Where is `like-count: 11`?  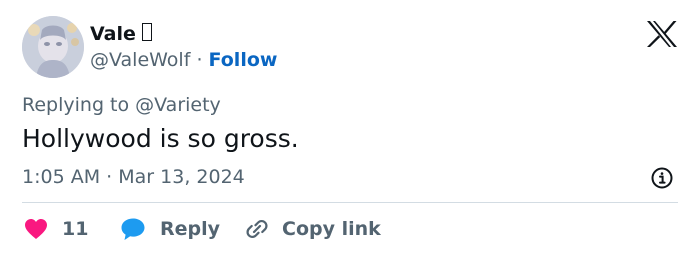 like-count: 11 is located at coordinates (75, 229).